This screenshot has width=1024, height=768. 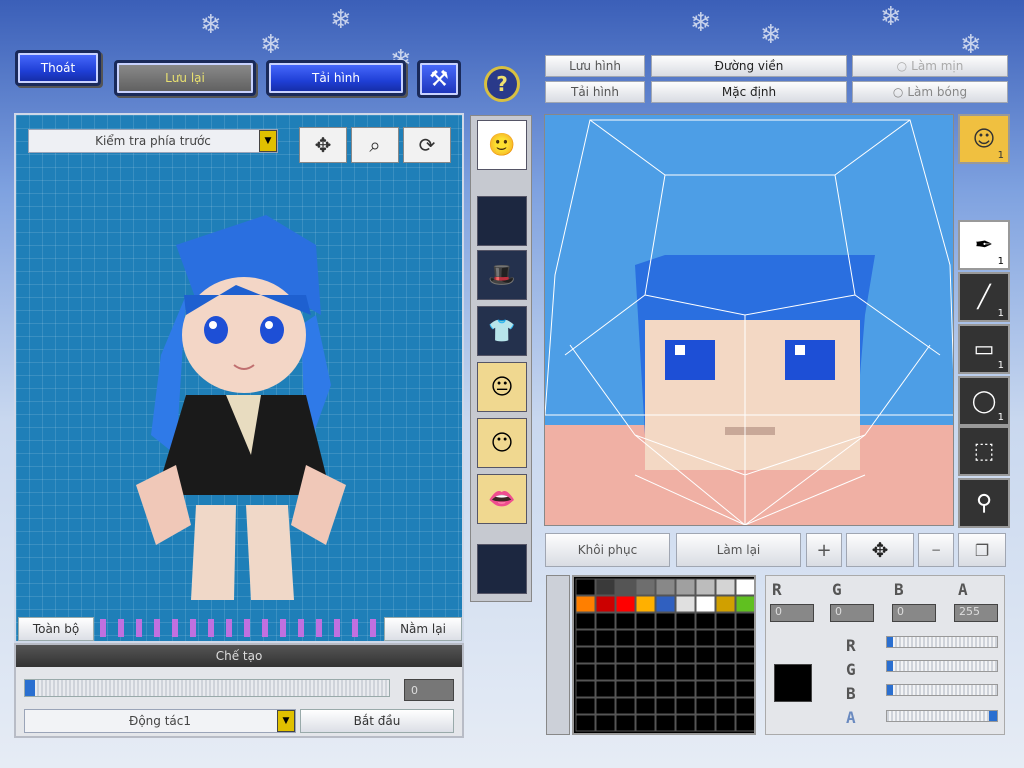 What do you see at coordinates (30, 688) in the screenshot?
I see `slider-thumb` at bounding box center [30, 688].